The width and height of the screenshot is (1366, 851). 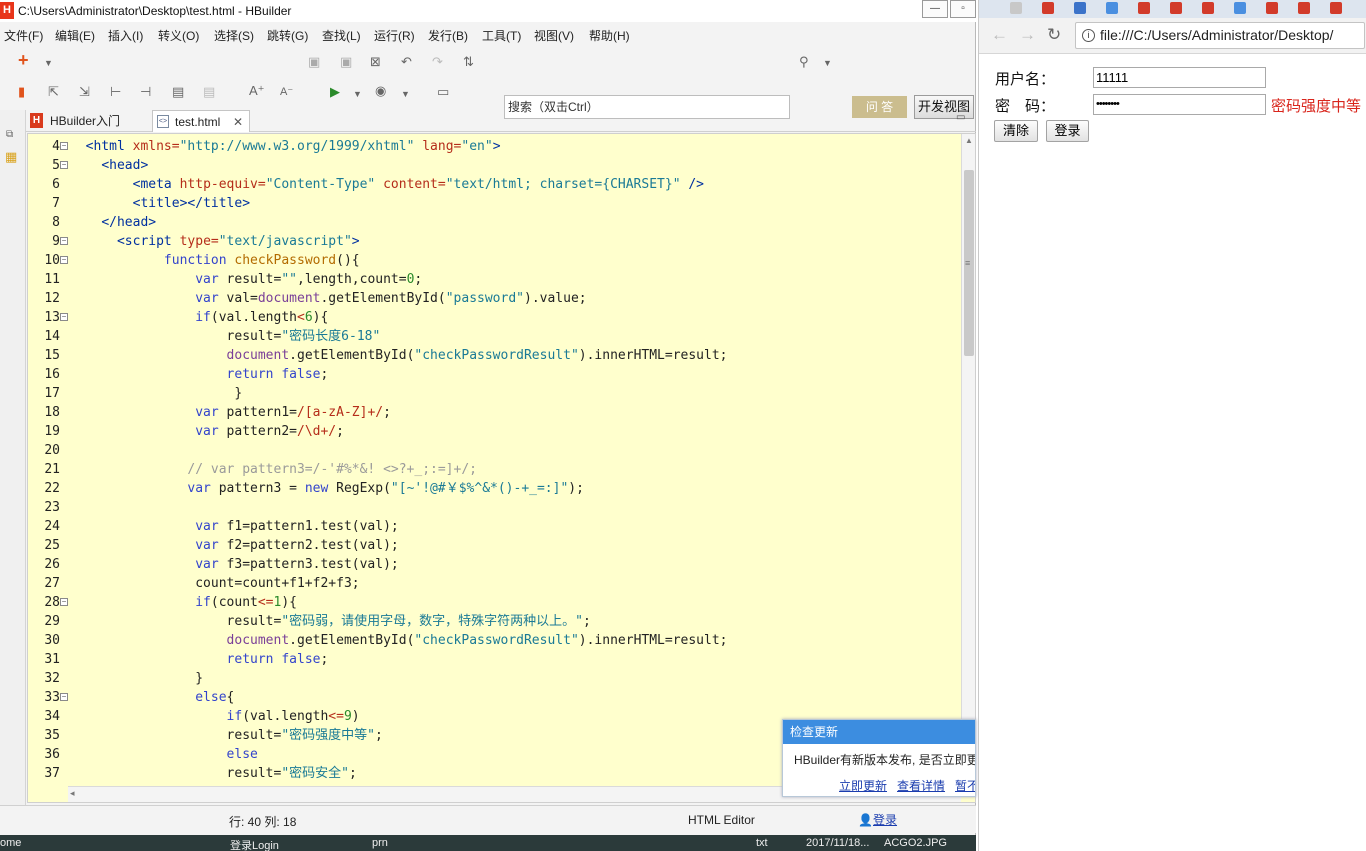 I want to click on code-line: var f1=pattern1.test(val);, so click(x=234, y=526).